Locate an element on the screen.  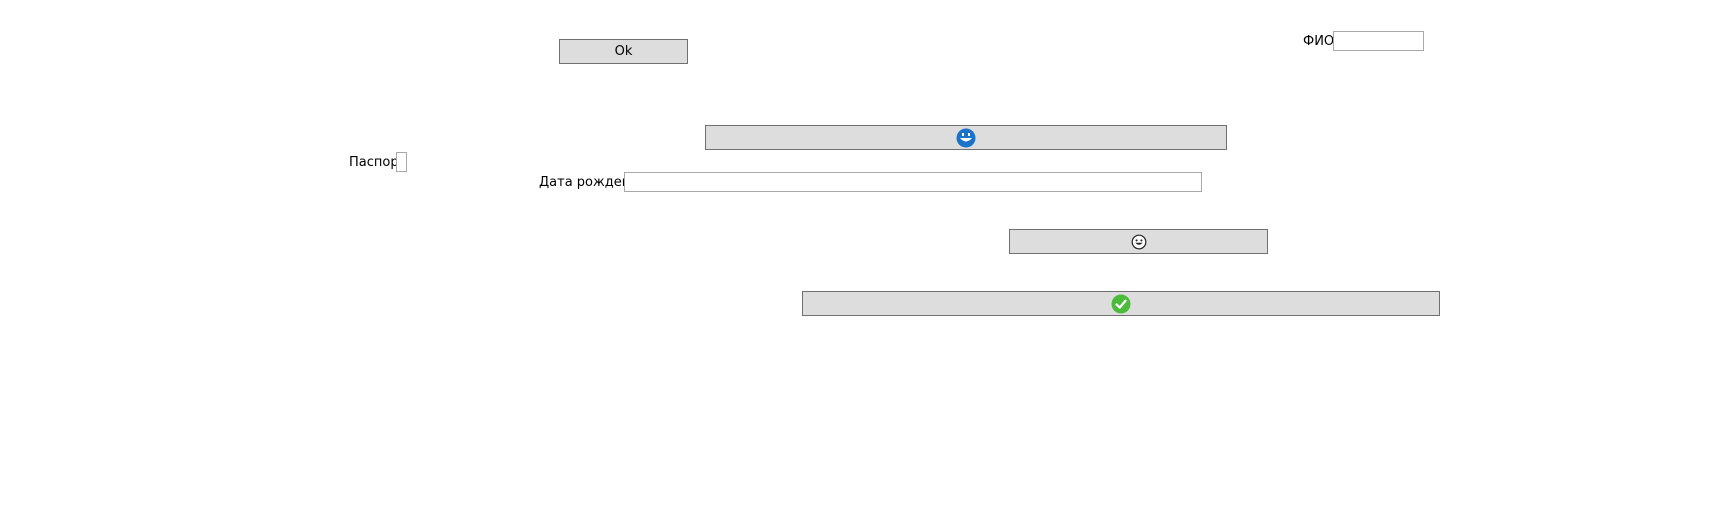
grinning-face-button is located at coordinates (1138, 241).